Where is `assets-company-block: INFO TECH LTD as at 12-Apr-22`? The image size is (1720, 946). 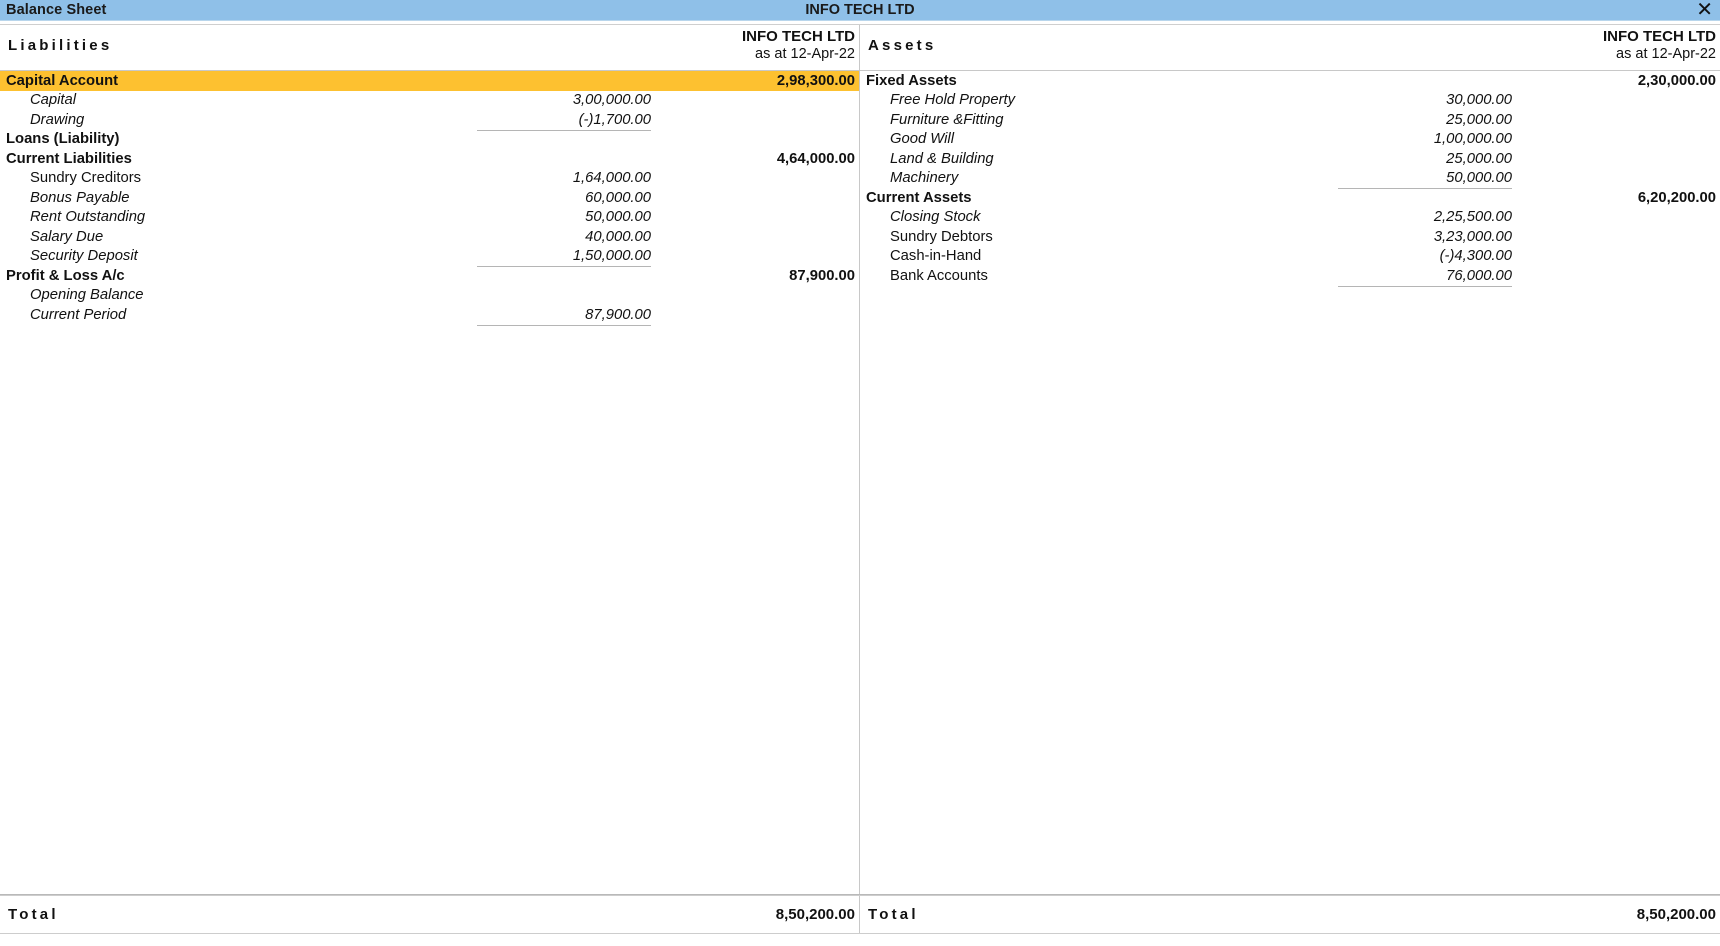
assets-company-block: INFO TECH LTD as at 12-Apr-22 is located at coordinates (1290, 45).